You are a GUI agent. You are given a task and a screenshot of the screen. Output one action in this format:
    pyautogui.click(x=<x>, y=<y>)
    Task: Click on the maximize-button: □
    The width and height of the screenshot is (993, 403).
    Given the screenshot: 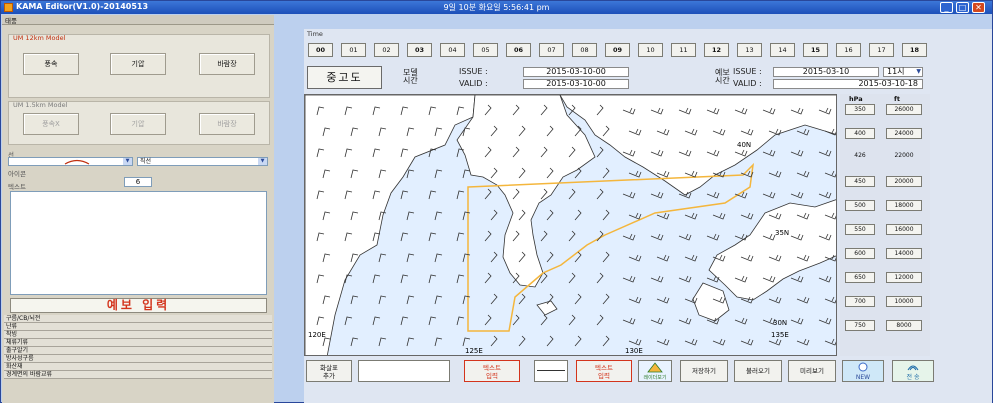 What is the action you would take?
    pyautogui.click(x=962, y=7)
    